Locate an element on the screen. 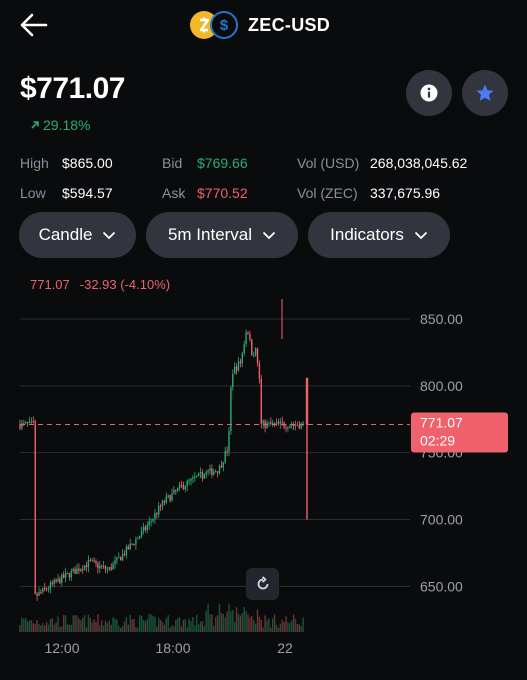 Image resolution: width=527 pixels, height=680 pixels. y-axis-tick-label: 650.00 is located at coordinates (441, 586).